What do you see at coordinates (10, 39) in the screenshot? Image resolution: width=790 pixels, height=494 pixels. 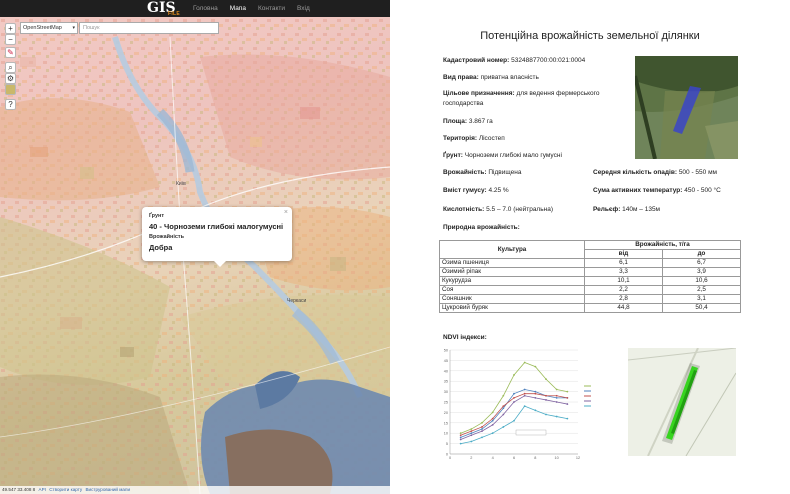 I see `zoom-out-button: −` at bounding box center [10, 39].